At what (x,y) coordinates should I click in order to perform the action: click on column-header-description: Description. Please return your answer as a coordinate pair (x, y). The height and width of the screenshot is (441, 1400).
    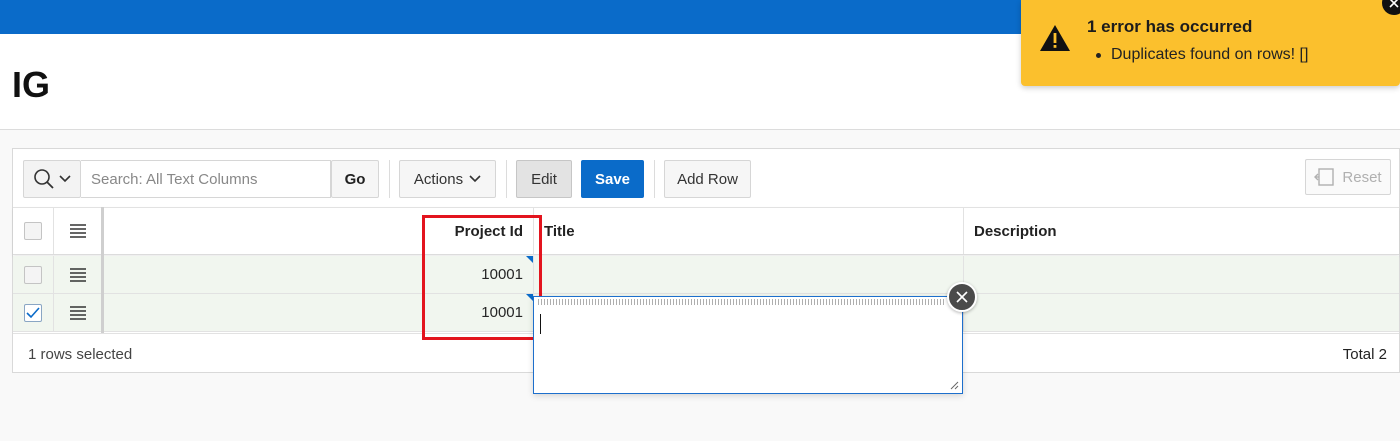
    Looking at the image, I should click on (1181, 231).